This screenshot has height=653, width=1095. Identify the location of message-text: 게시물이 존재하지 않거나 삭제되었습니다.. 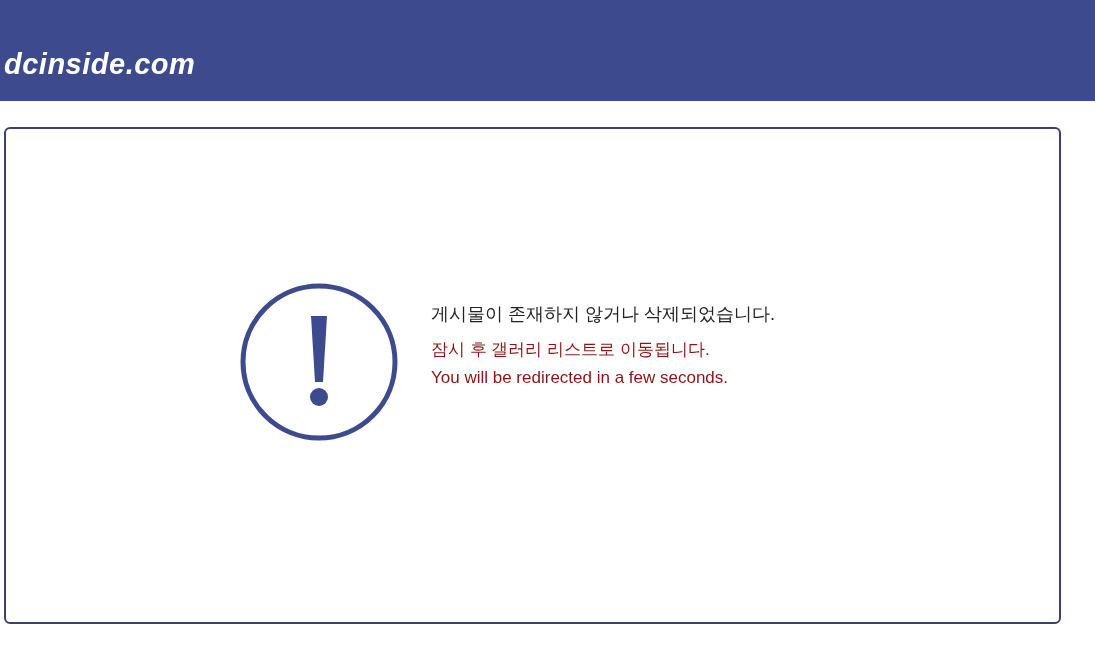
(603, 313).